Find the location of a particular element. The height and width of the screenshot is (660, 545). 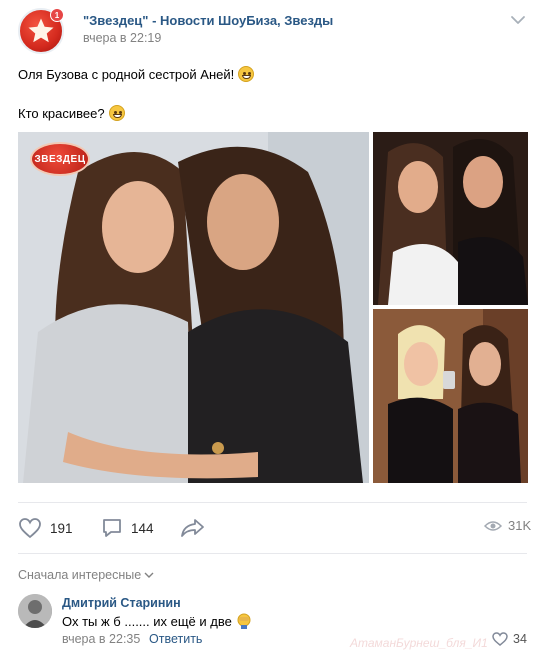

views-counter: 31K is located at coordinates (507, 525).